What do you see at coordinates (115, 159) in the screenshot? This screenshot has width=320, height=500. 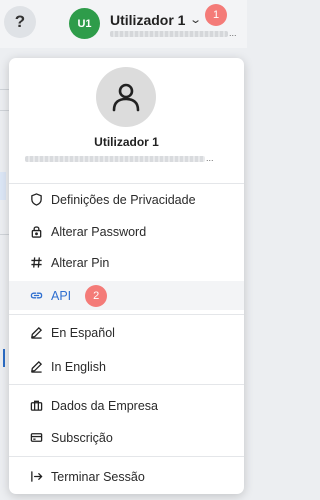 I see `menu-user-email-redacted` at bounding box center [115, 159].